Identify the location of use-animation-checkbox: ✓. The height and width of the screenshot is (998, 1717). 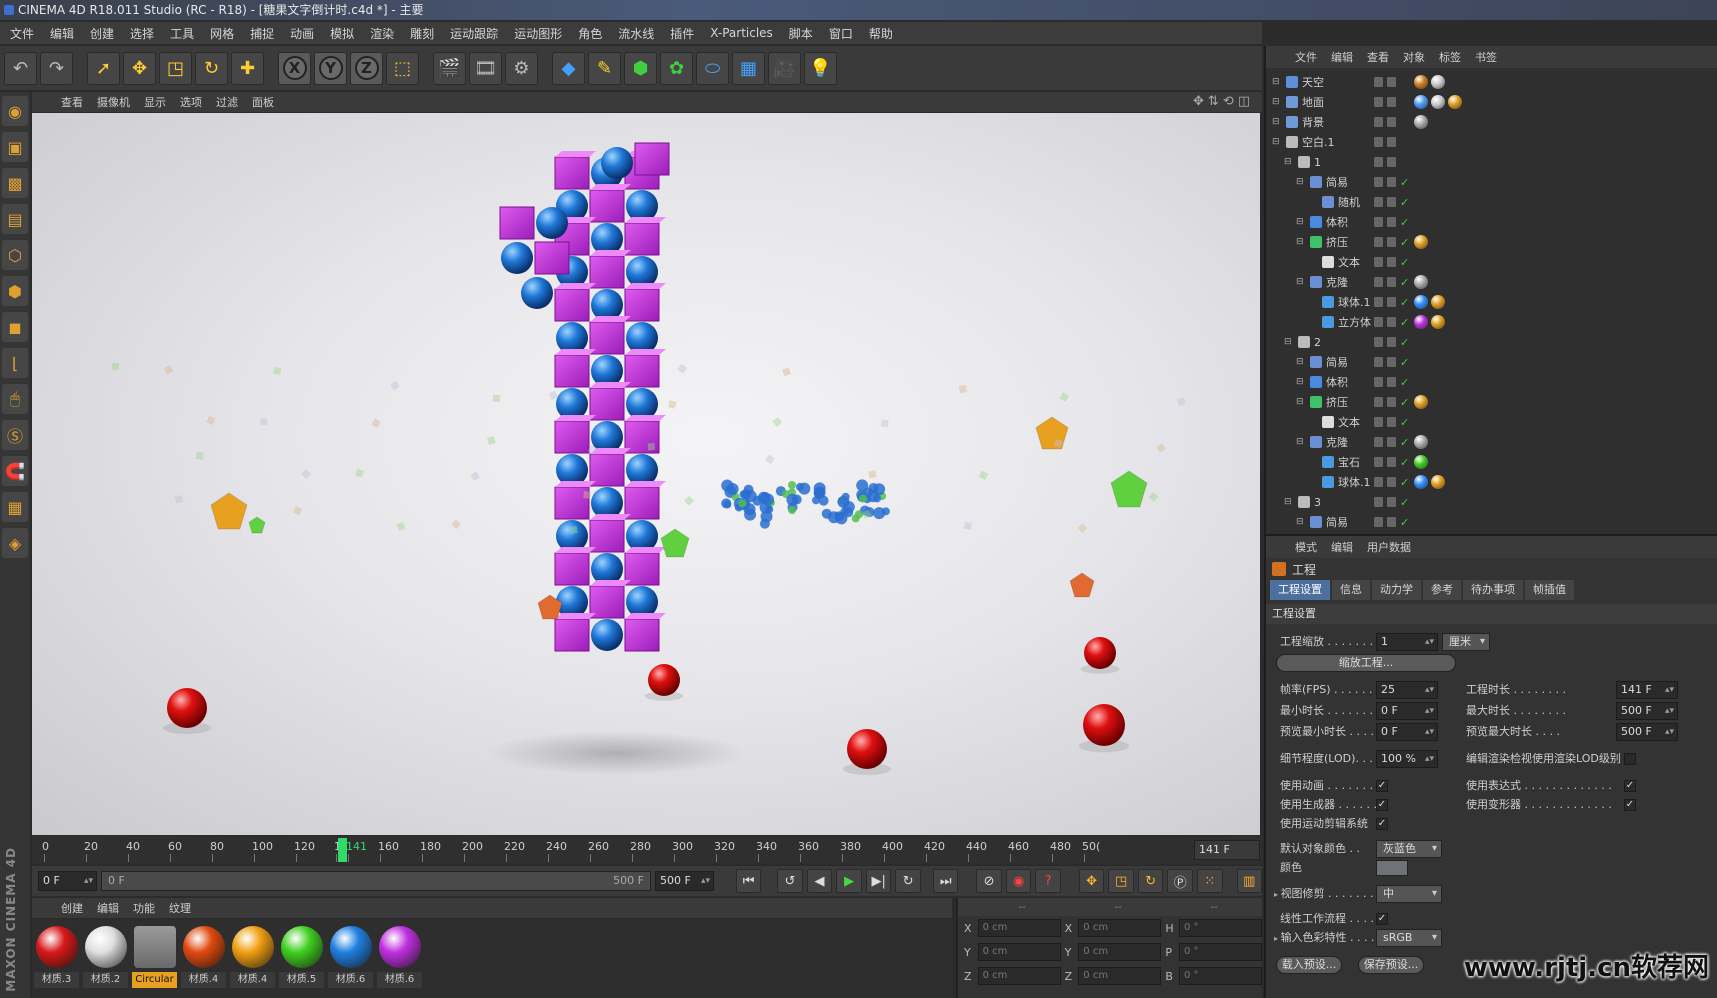
(1382, 786).